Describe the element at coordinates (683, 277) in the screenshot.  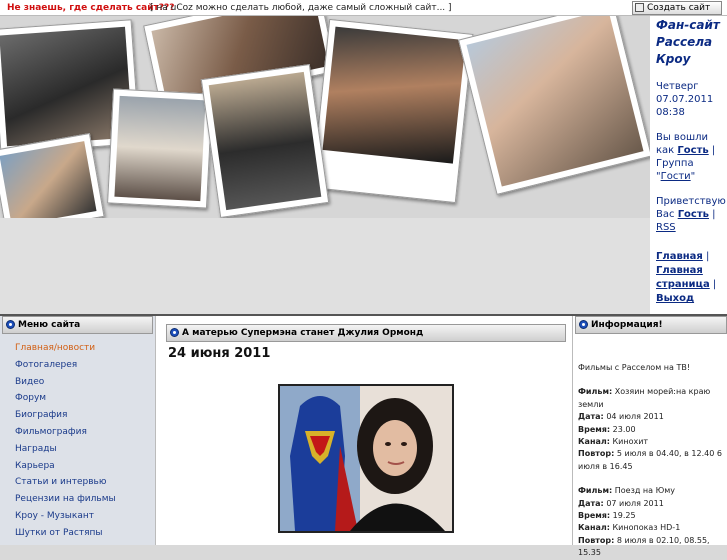
I see `nav-main-page-link: Главная страница` at that location.